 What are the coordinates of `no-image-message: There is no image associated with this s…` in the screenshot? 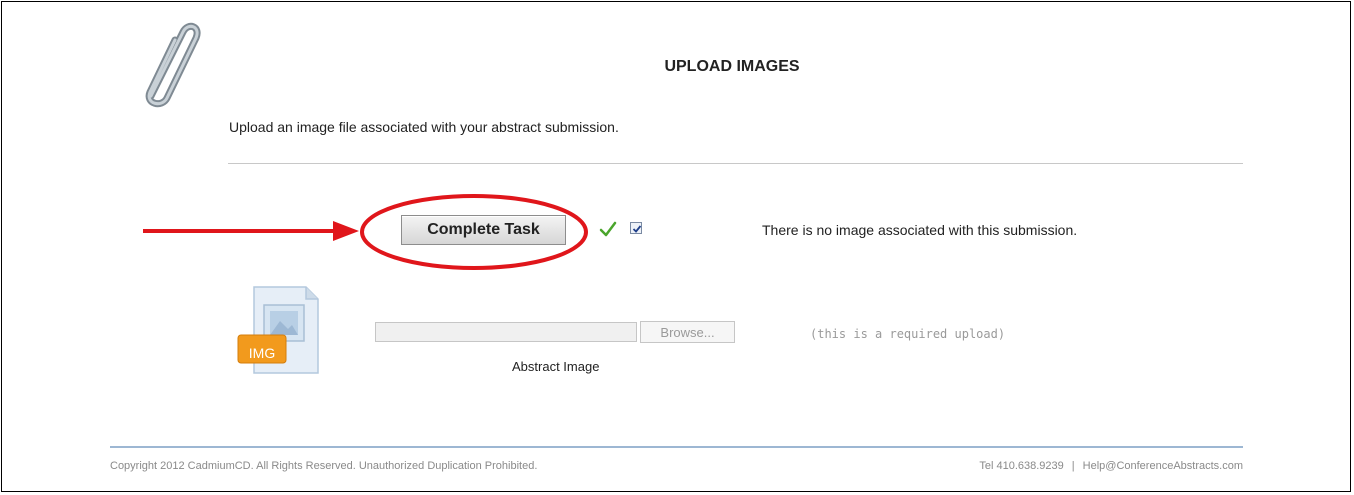 It's located at (920, 230).